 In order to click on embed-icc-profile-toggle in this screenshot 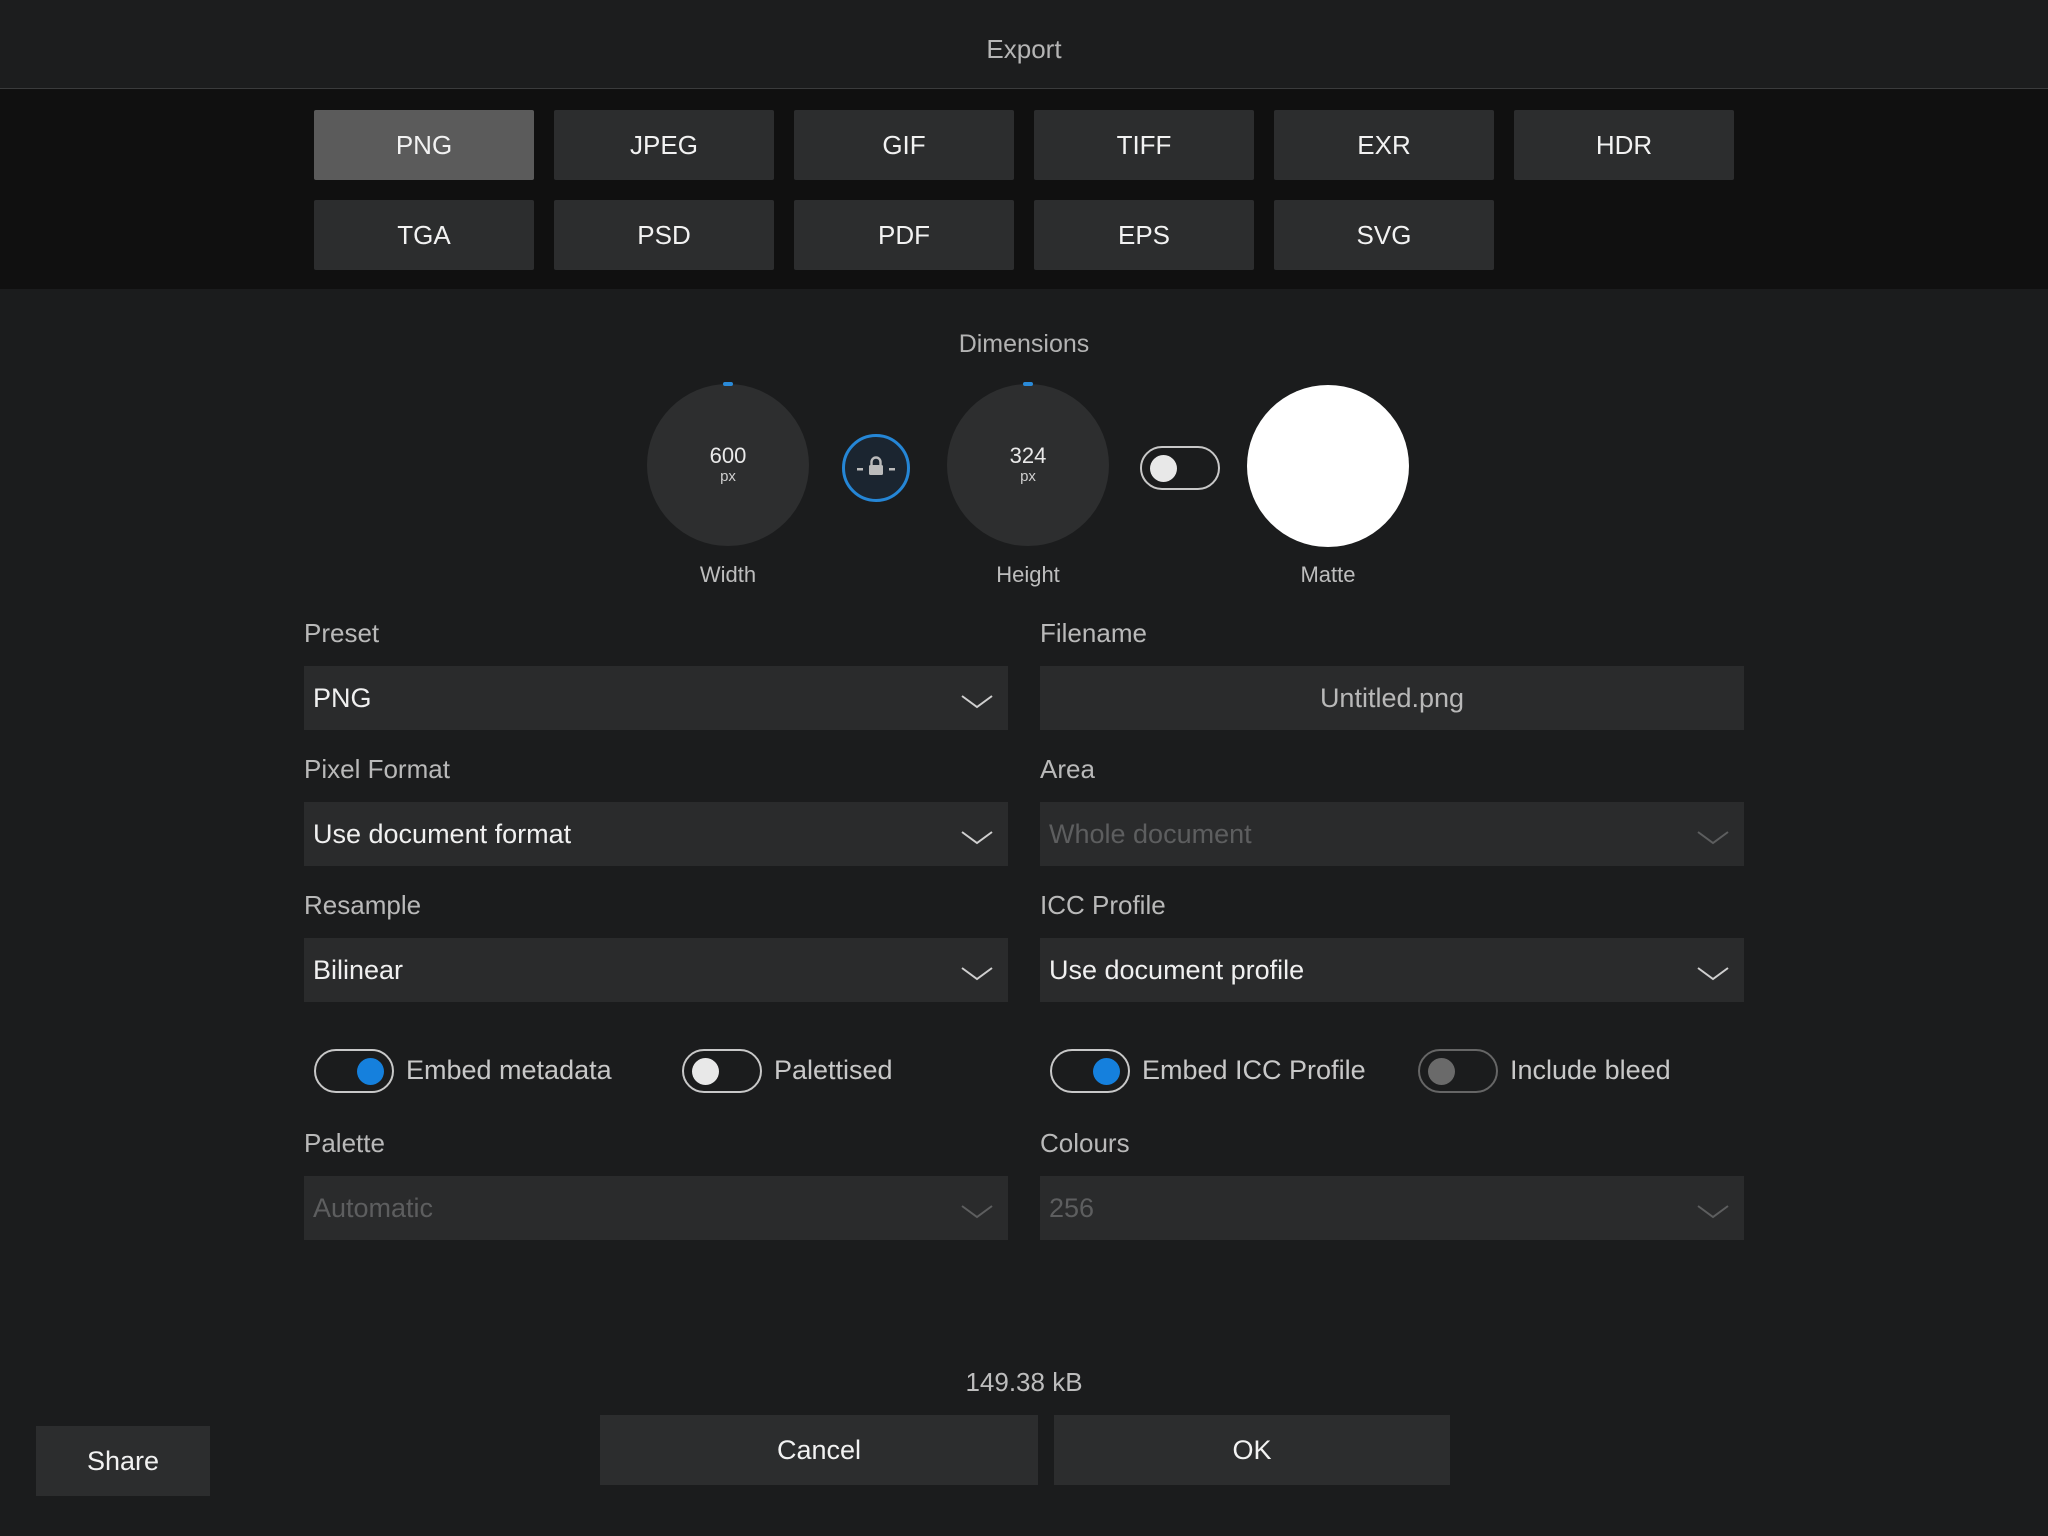, I will do `click(1090, 1071)`.